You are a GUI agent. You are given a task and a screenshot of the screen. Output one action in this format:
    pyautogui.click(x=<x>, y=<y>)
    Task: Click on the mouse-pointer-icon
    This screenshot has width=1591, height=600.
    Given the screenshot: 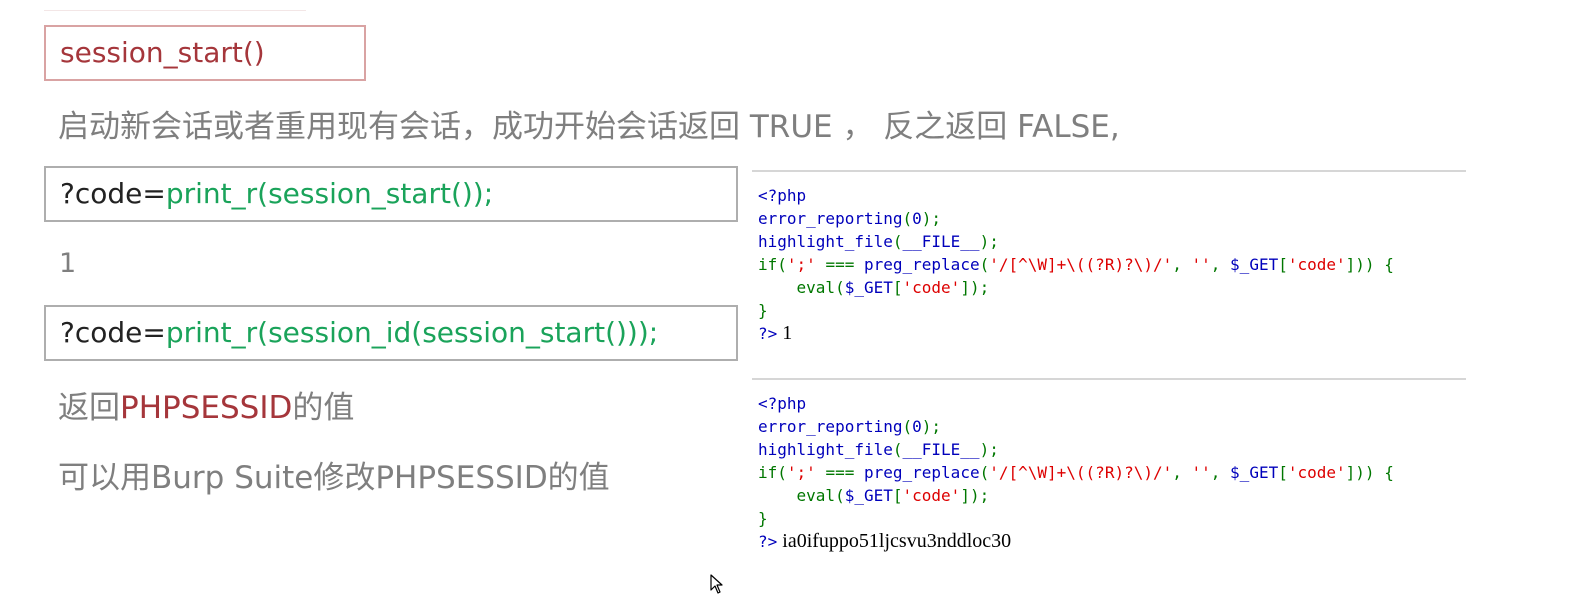 What is the action you would take?
    pyautogui.click(x=716, y=584)
    